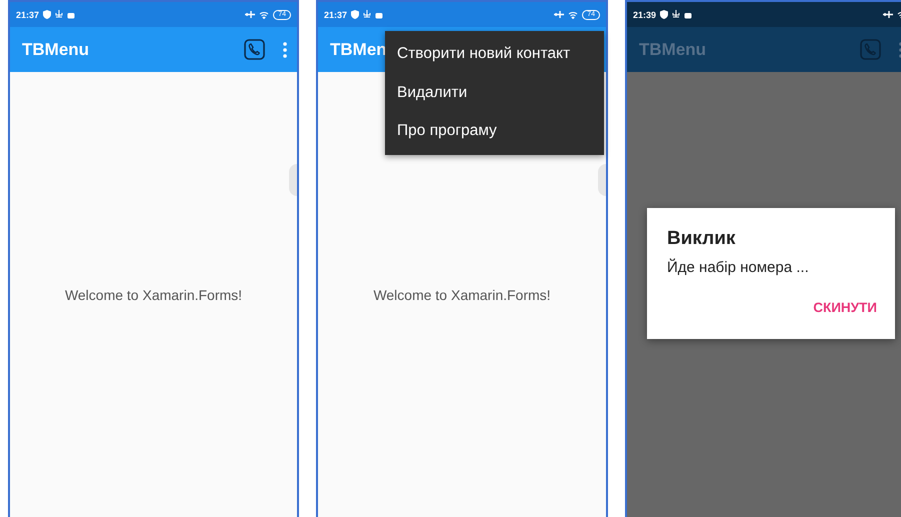  Describe the element at coordinates (358, 50) in the screenshot. I see `app-title: TBMen` at that location.